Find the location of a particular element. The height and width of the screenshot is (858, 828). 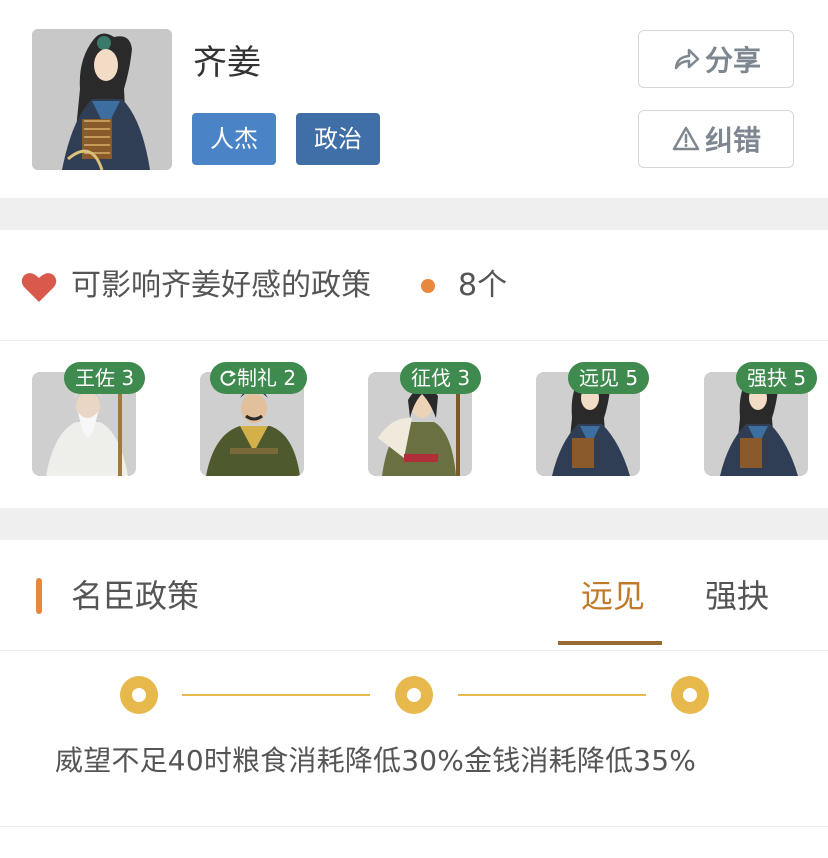

report-error-button: 纠错 is located at coordinates (716, 139).